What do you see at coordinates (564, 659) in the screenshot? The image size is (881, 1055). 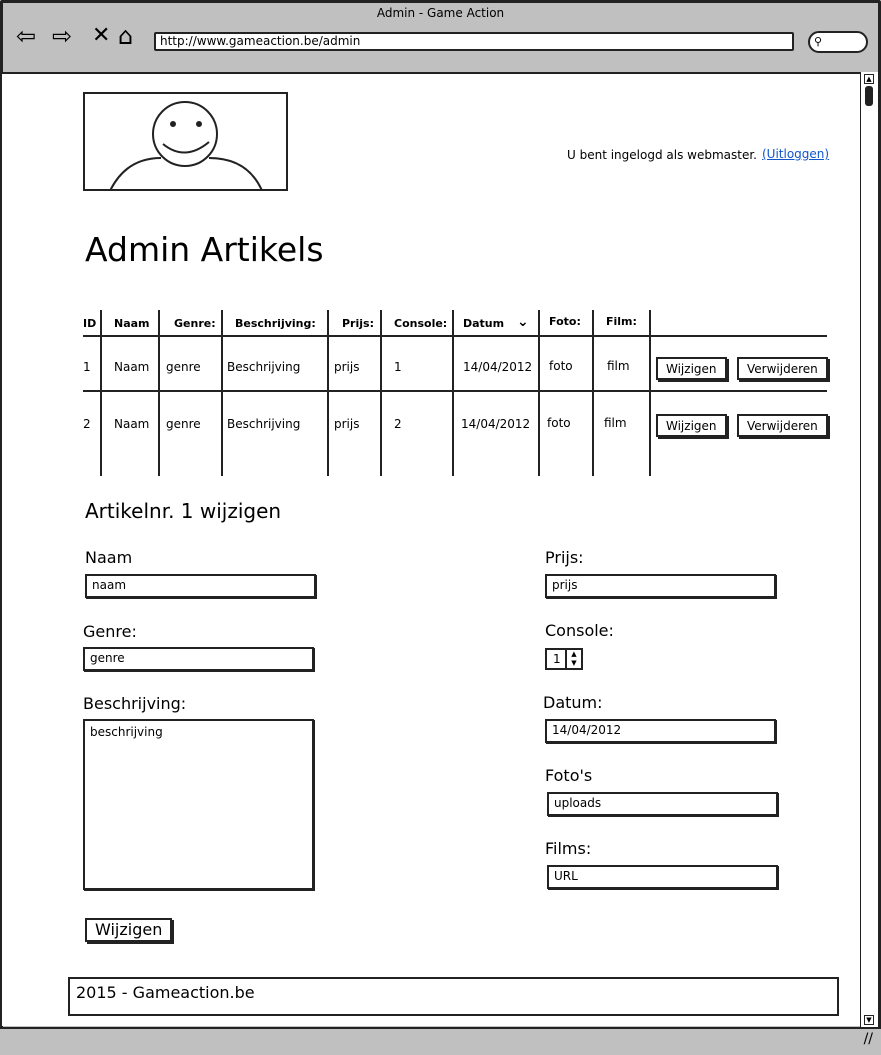 I see `console-stepper: 1 ▲ ▼` at bounding box center [564, 659].